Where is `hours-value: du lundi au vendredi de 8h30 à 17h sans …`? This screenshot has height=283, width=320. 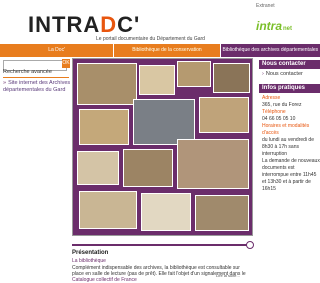
hours-value: du lundi au vendredi de 8h30 à 17h sans … is located at coordinates (288, 147).